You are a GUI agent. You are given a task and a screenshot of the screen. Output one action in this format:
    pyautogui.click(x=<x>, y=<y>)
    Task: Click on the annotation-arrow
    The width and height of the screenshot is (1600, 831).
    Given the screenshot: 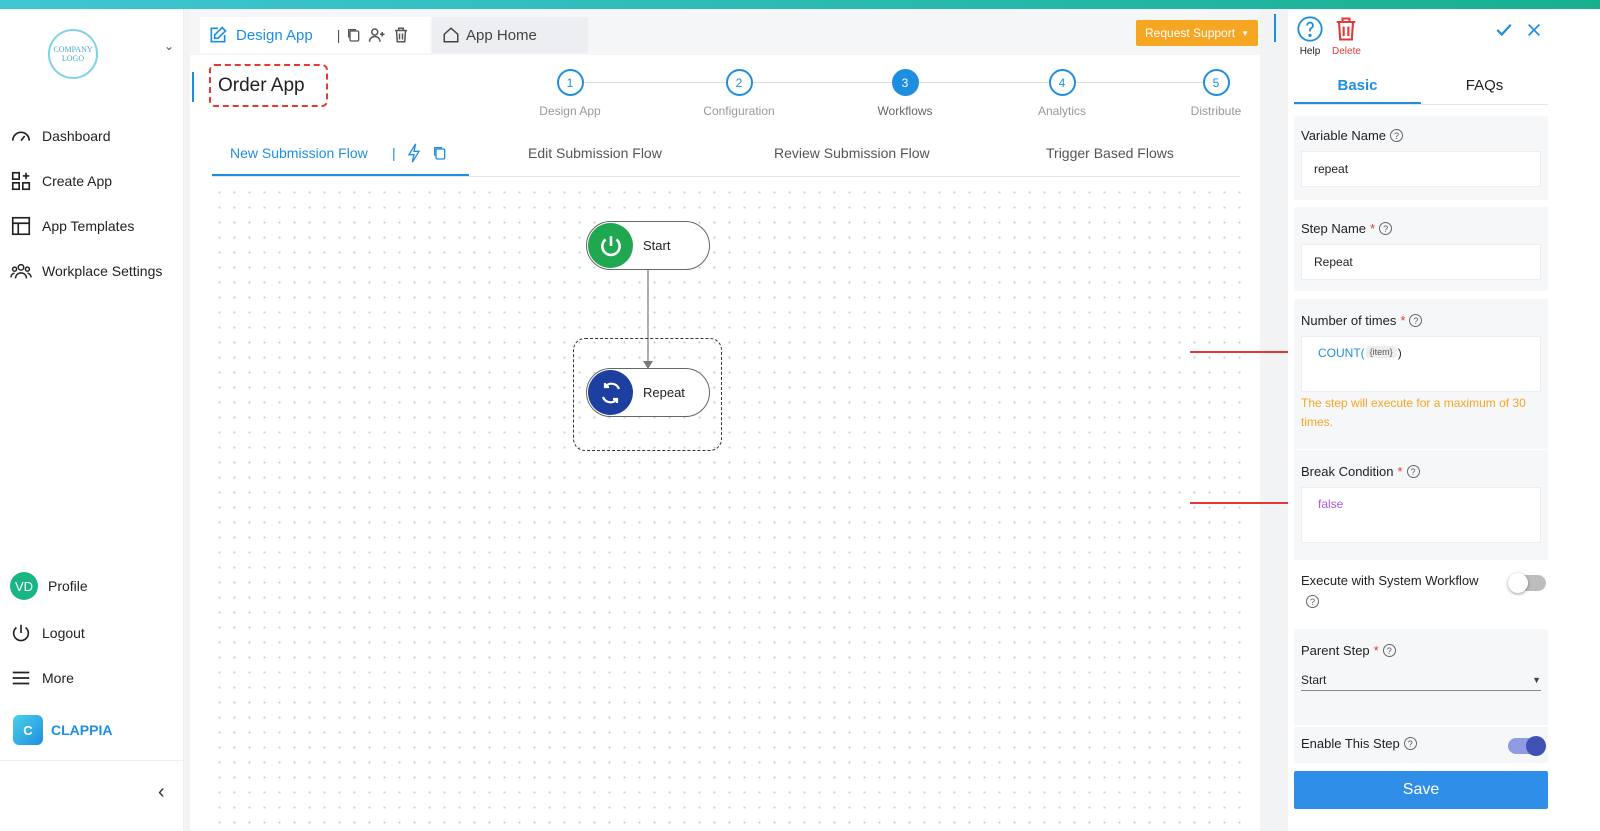 What is the action you would take?
    pyautogui.click(x=1246, y=503)
    